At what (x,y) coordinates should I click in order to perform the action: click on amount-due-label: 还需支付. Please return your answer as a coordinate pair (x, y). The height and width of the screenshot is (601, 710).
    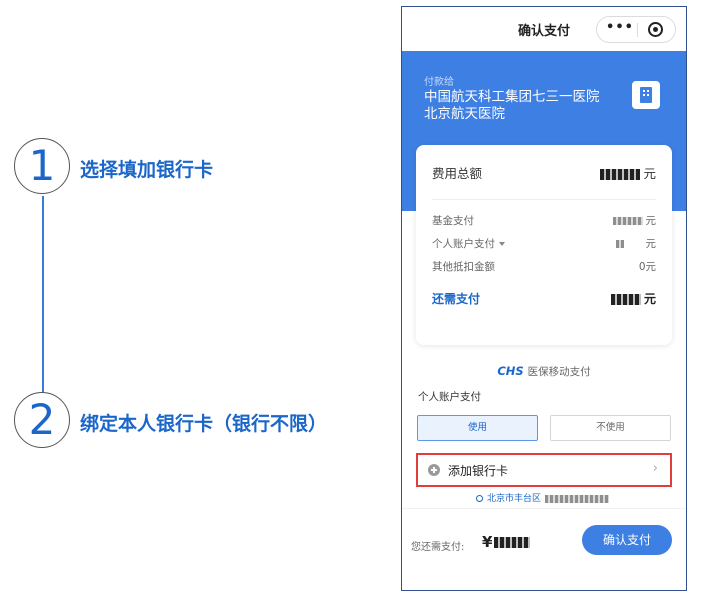
    Looking at the image, I should click on (456, 299).